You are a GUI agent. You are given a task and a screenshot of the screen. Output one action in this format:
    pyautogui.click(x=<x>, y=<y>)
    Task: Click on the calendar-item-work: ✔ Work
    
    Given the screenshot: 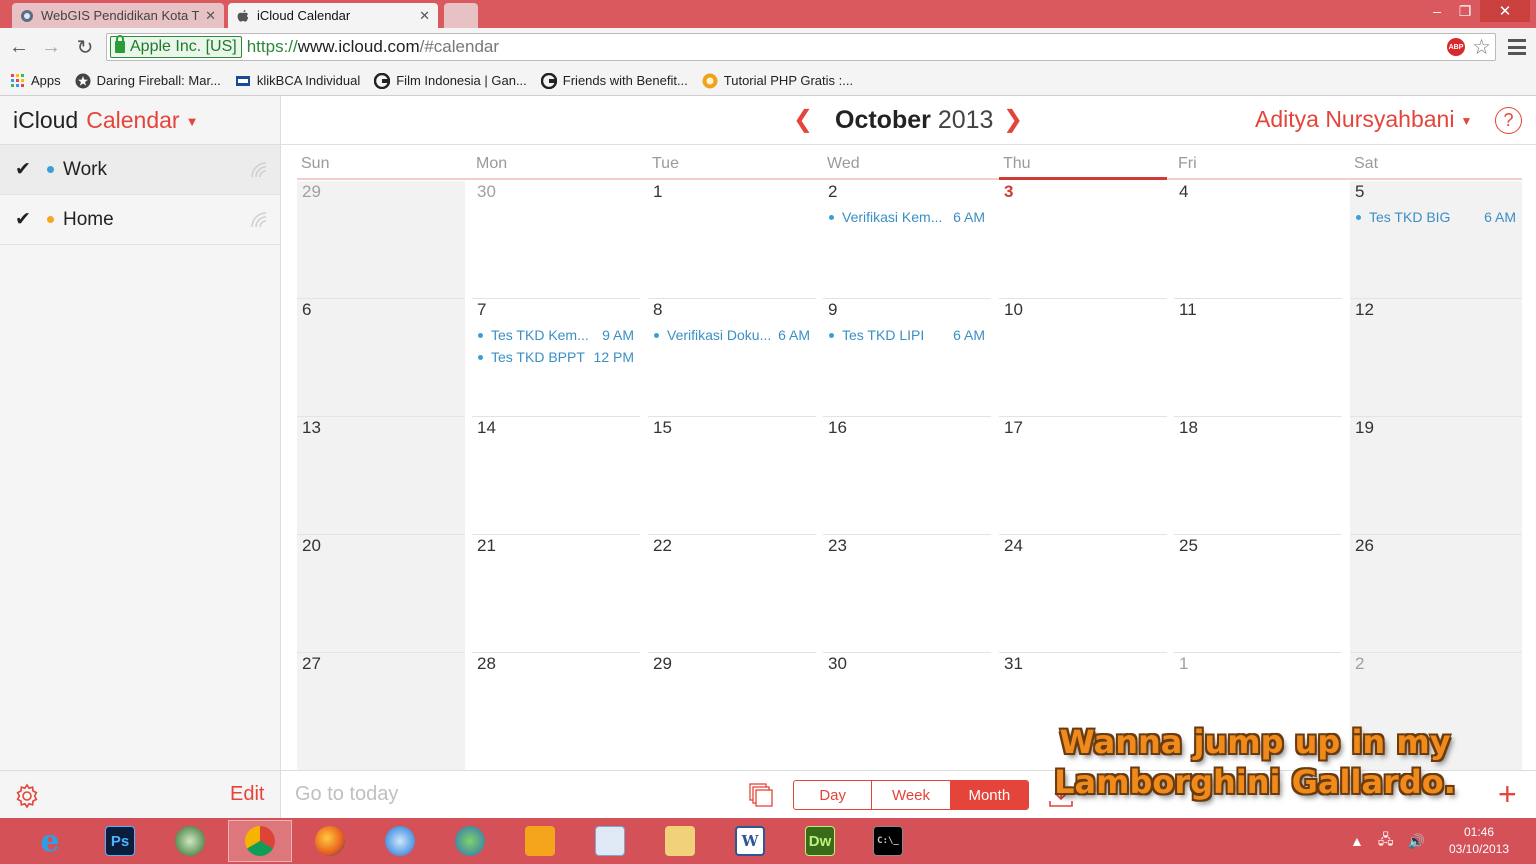 What is the action you would take?
    pyautogui.click(x=140, y=170)
    